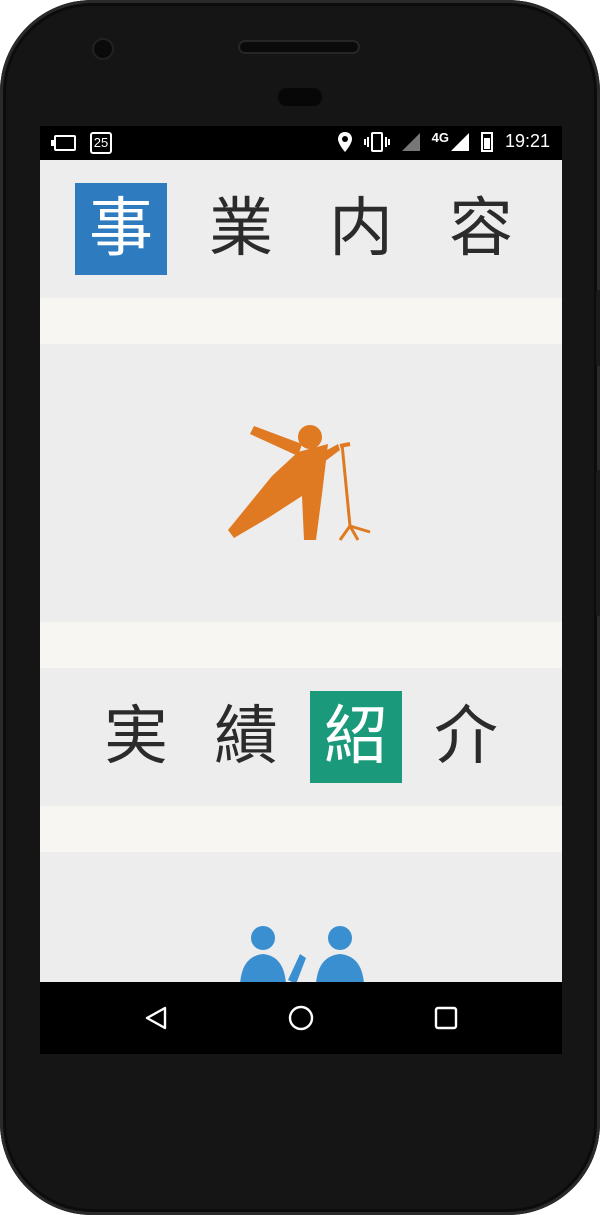  Describe the element at coordinates (246, 737) in the screenshot. I see `heading-char: 績` at that location.